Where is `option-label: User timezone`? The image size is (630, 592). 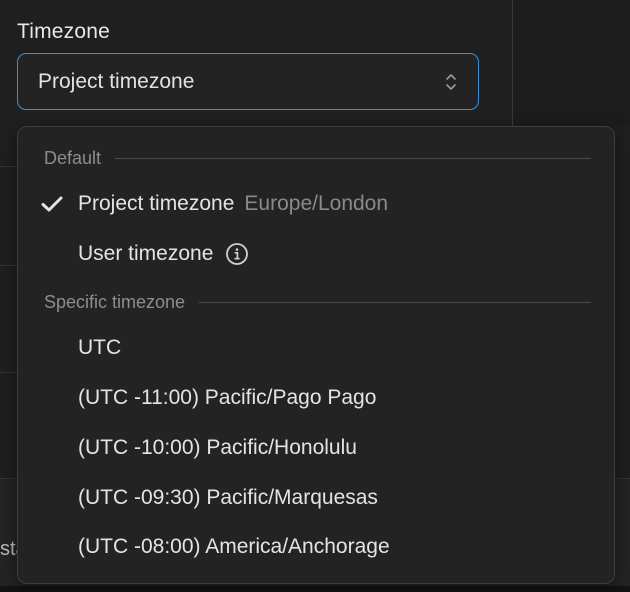 option-label: User timezone is located at coordinates (163, 254).